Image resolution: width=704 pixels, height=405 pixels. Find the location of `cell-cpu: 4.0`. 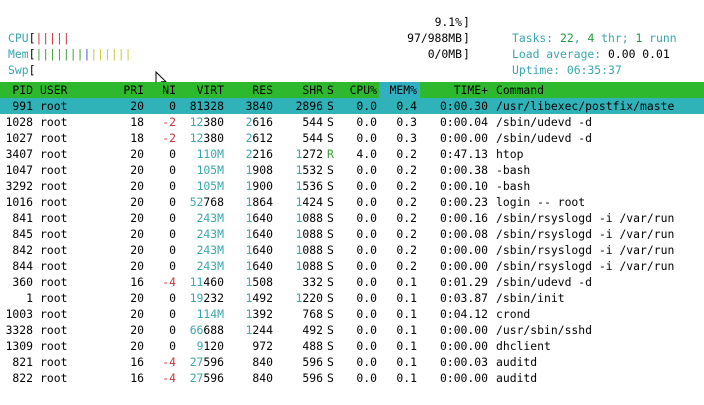

cell-cpu: 4.0 is located at coordinates (366, 154).